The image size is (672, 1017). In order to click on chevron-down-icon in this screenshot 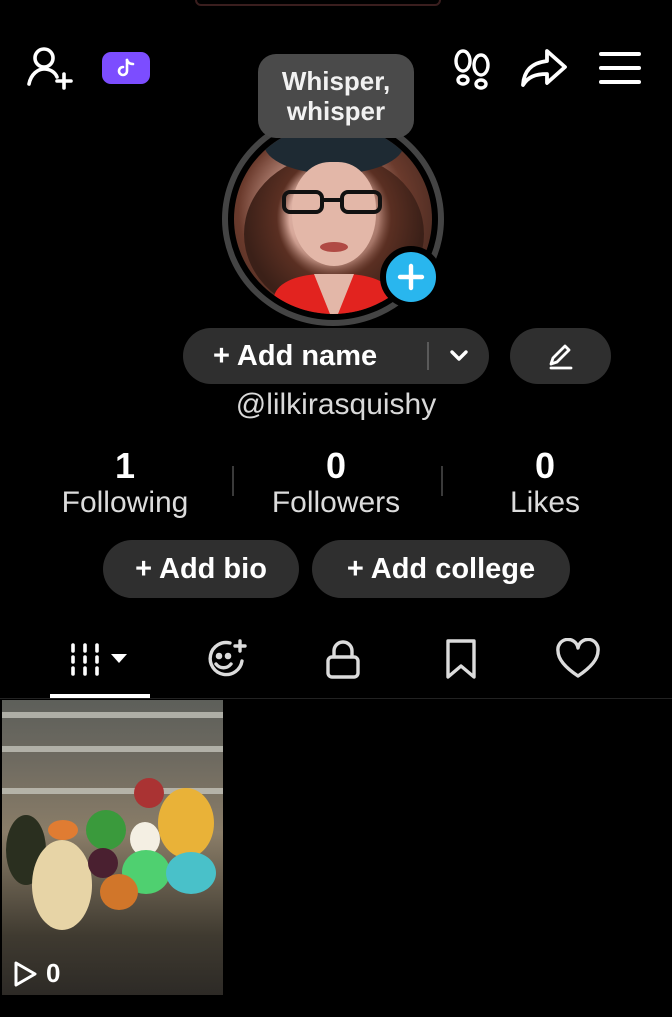, I will do `click(459, 356)`.